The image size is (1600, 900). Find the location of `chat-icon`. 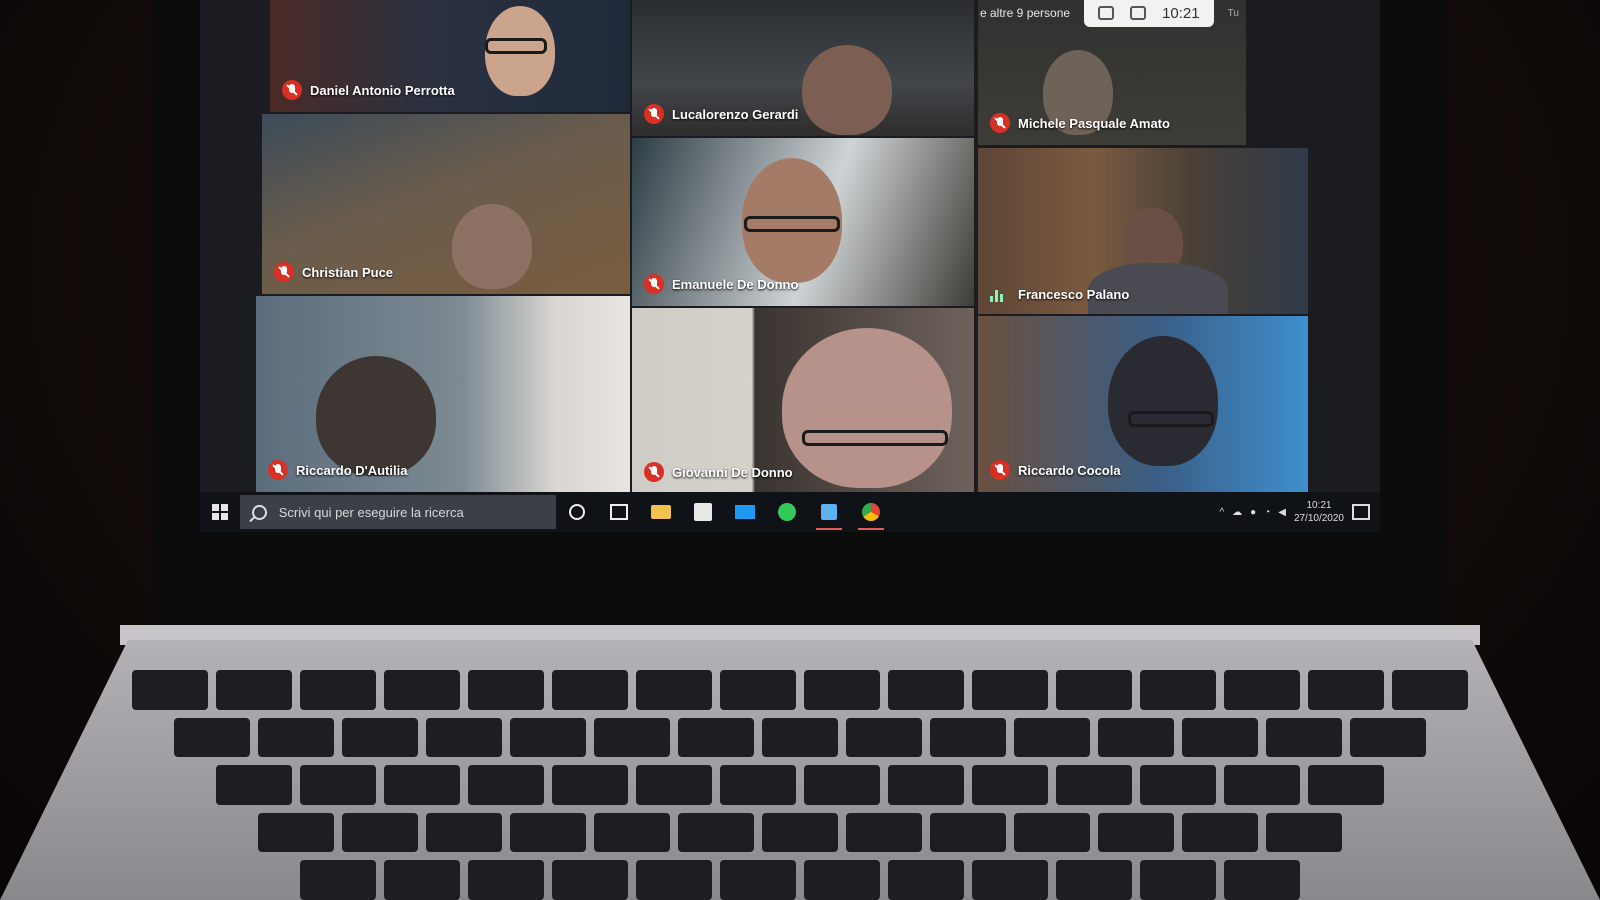

chat-icon is located at coordinates (1138, 13).